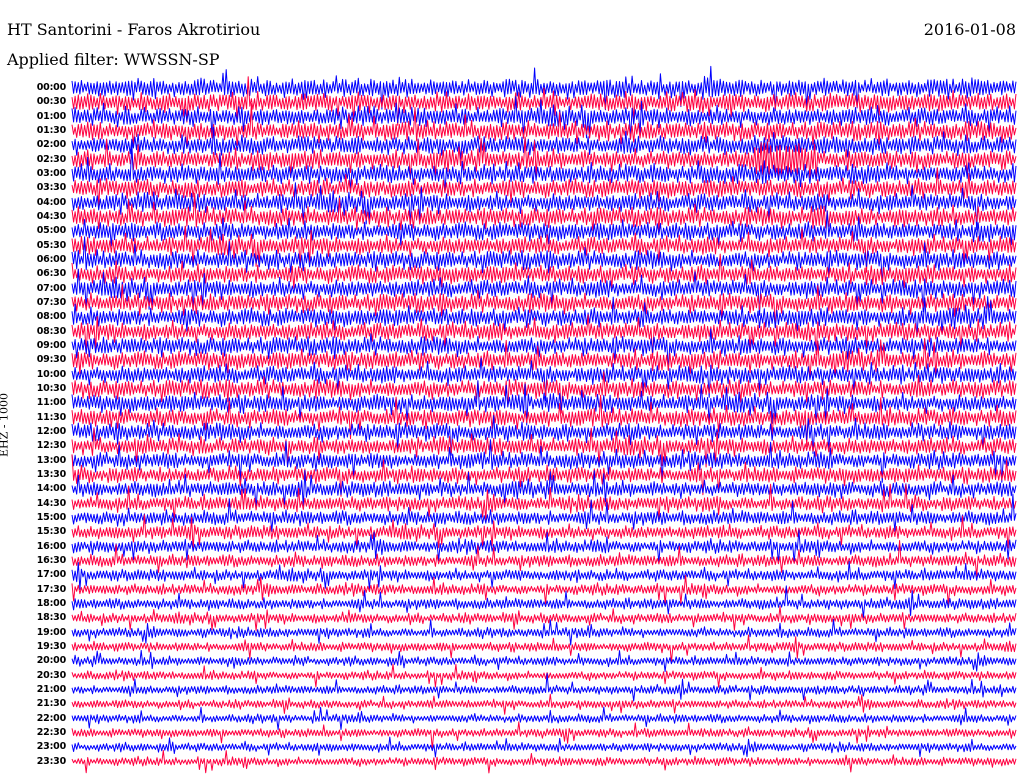 The image size is (1024, 780). I want to click on trace-row-2000, so click(544, 661).